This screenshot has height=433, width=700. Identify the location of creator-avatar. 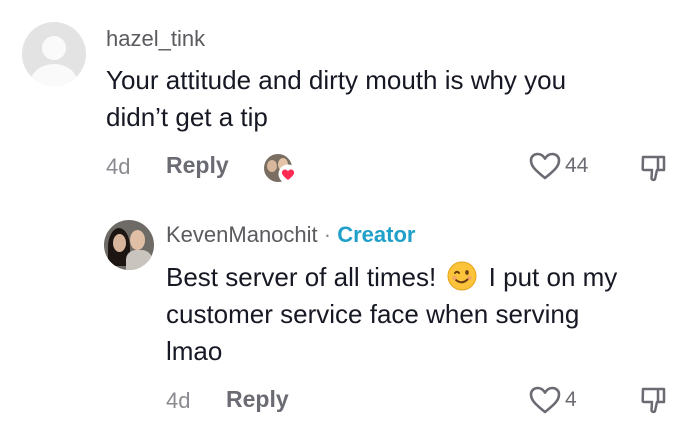
(129, 245).